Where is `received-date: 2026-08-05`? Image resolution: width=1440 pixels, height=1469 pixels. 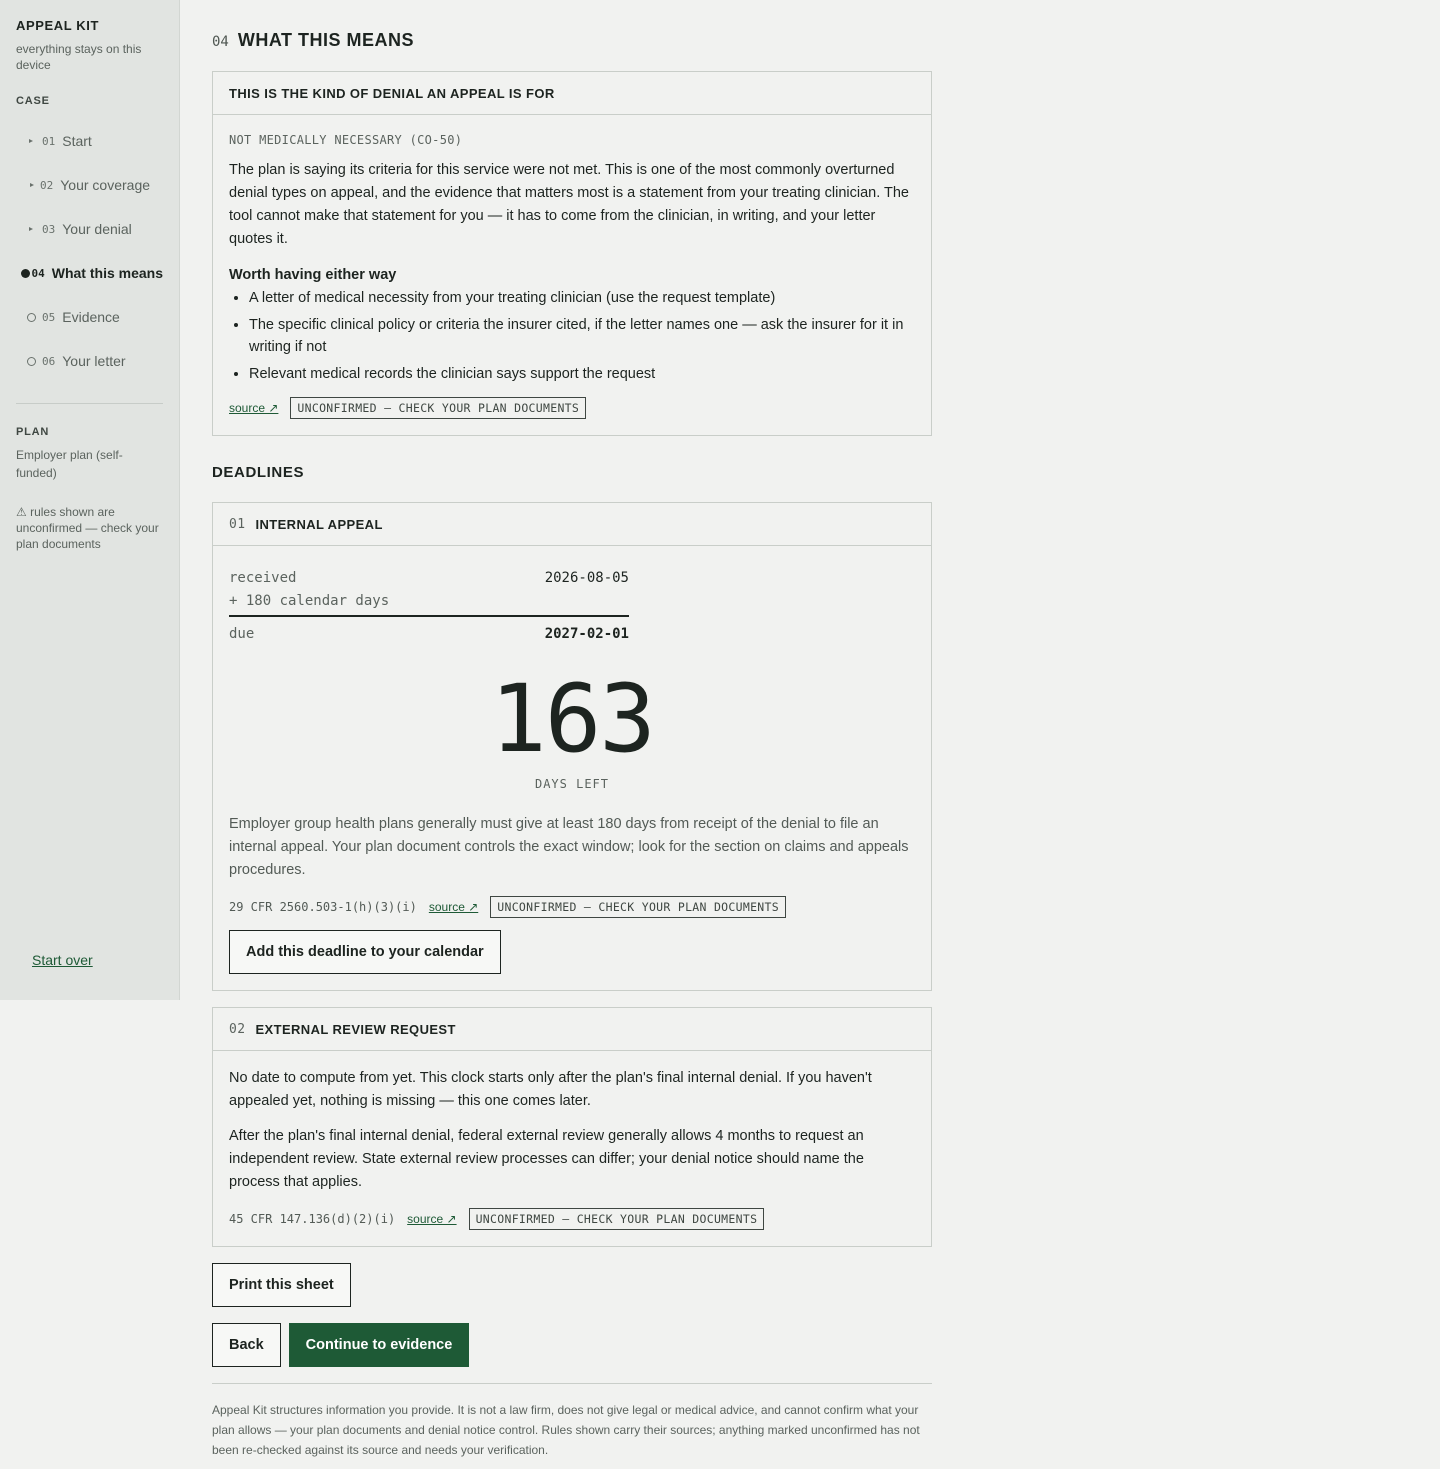 received-date: 2026-08-05 is located at coordinates (586, 577).